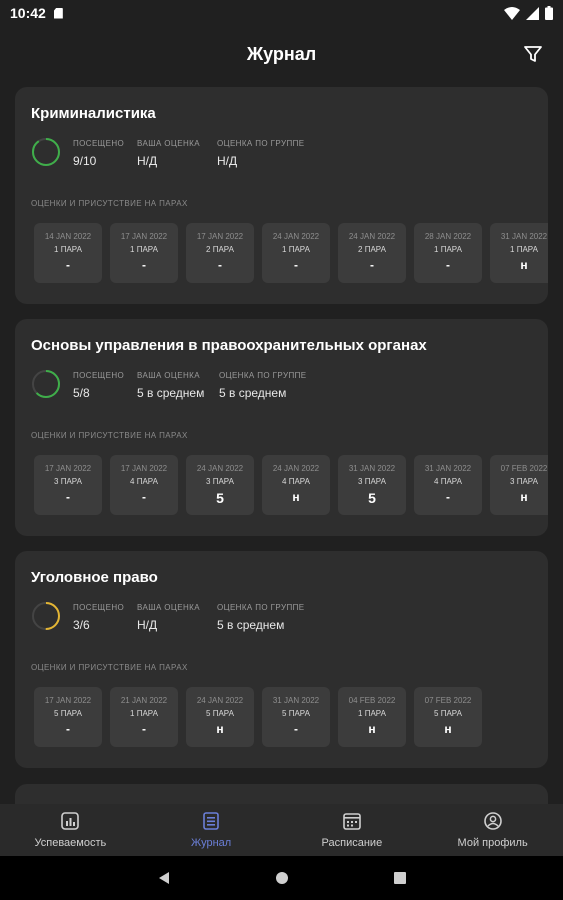 The width and height of the screenshot is (563, 900). Describe the element at coordinates (81, 393) in the screenshot. I see `stat-value: 5/8` at that location.